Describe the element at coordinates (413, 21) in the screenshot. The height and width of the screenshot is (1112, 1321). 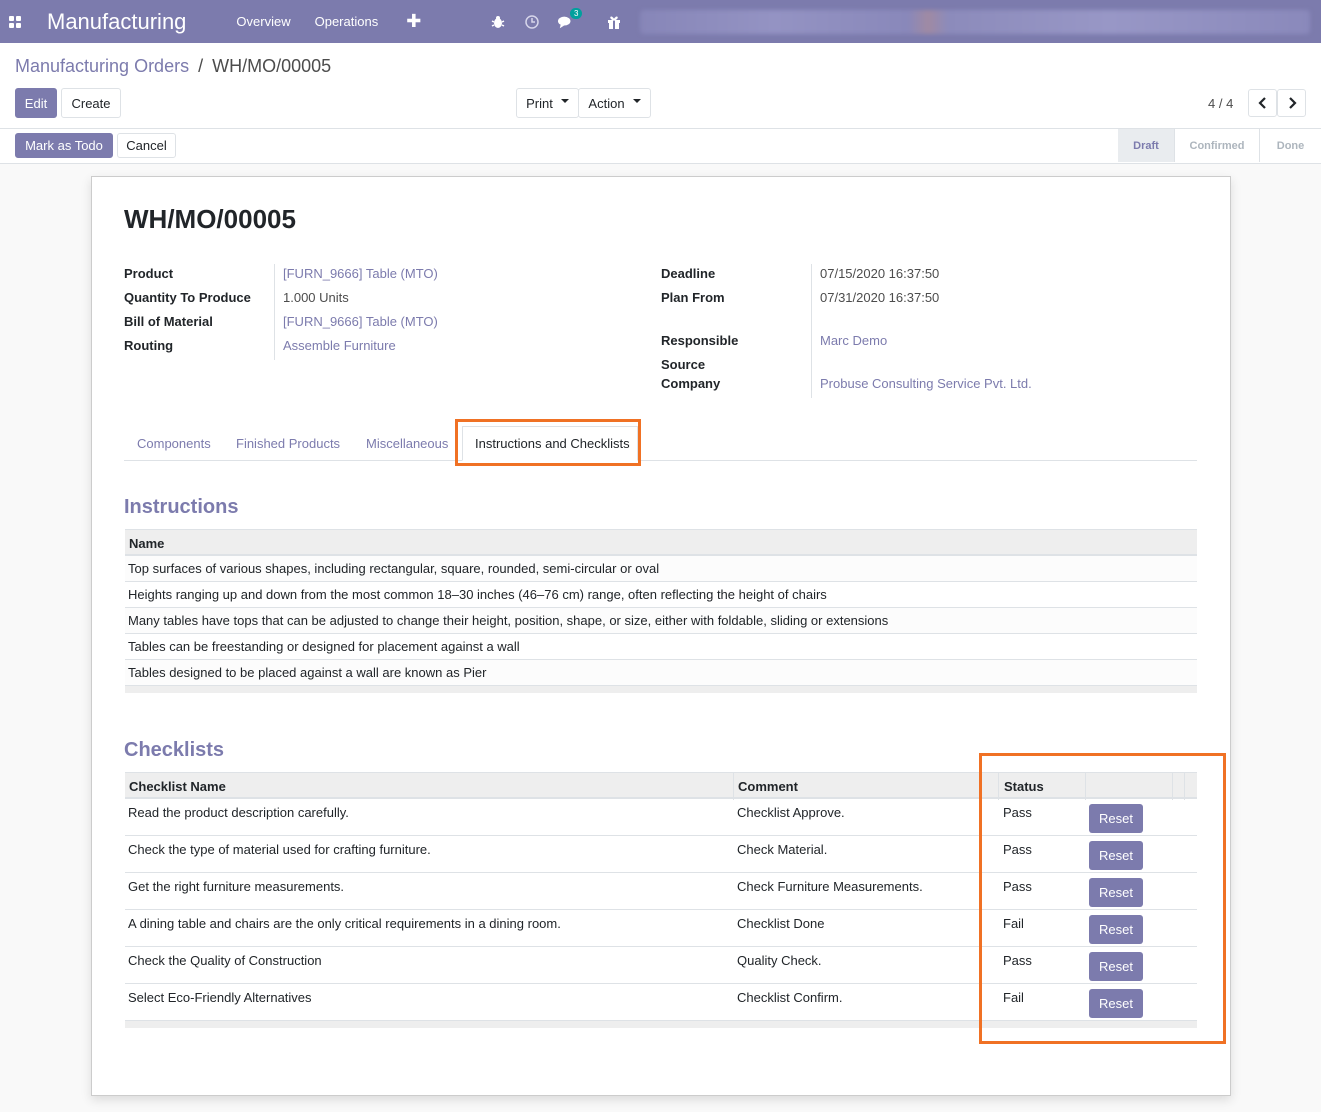
I see `plus-icon: ✚` at that location.